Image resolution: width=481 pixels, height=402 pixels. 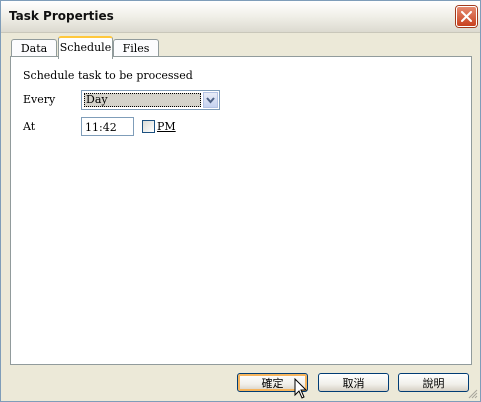 What do you see at coordinates (108, 75) in the screenshot?
I see `schedule-heading: Schedule task to be processed` at bounding box center [108, 75].